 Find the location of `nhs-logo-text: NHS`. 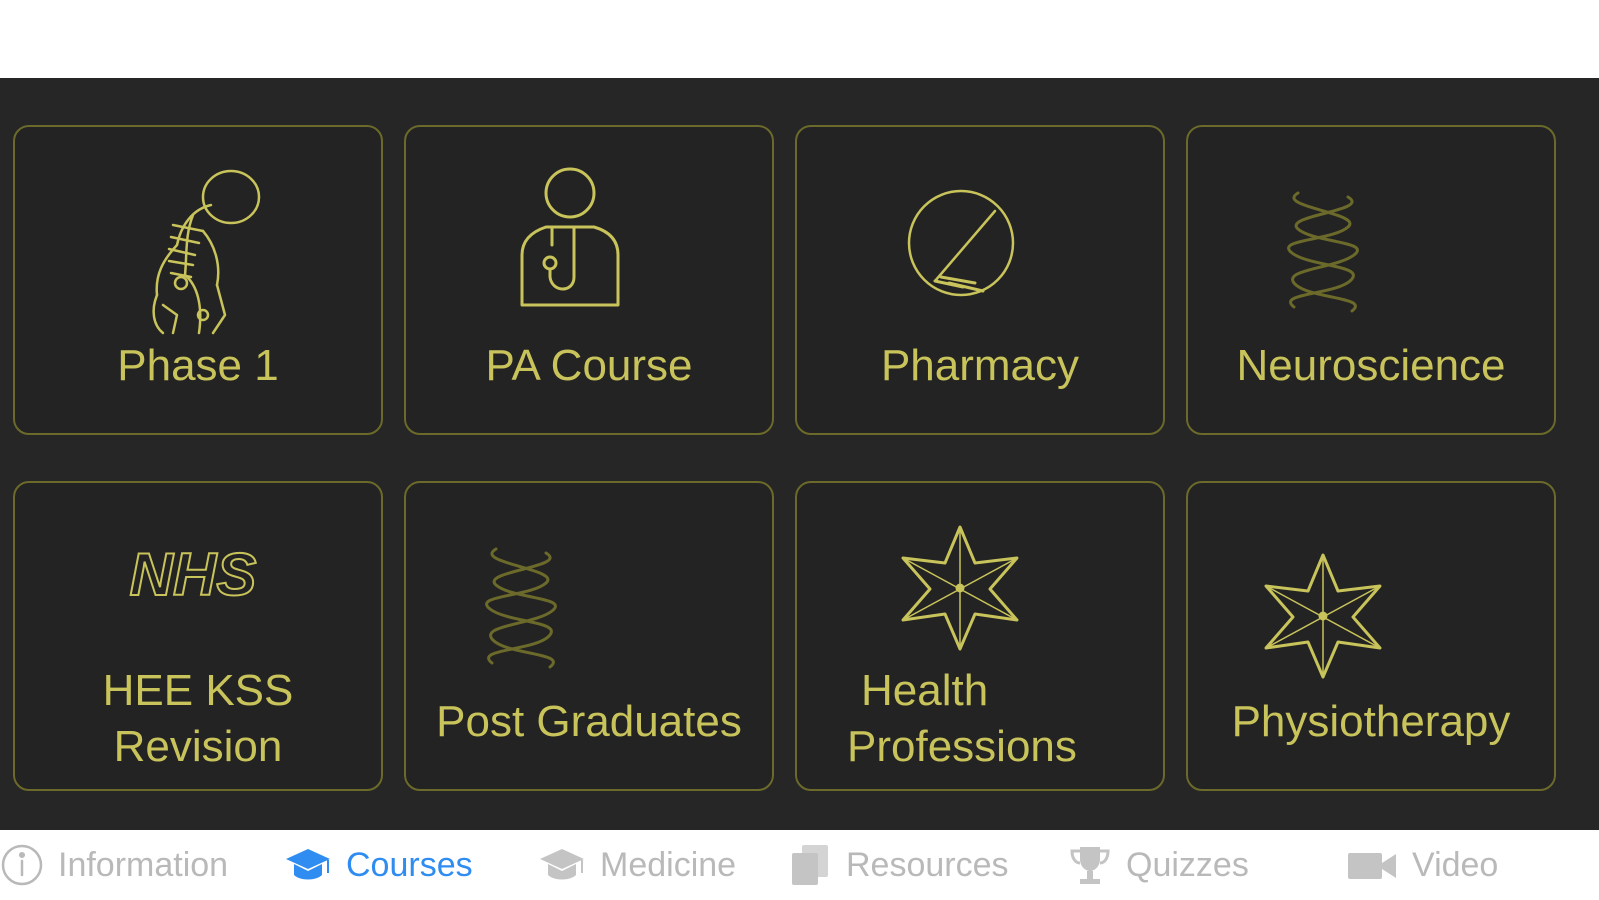

nhs-logo-text: NHS is located at coordinates (193, 576).